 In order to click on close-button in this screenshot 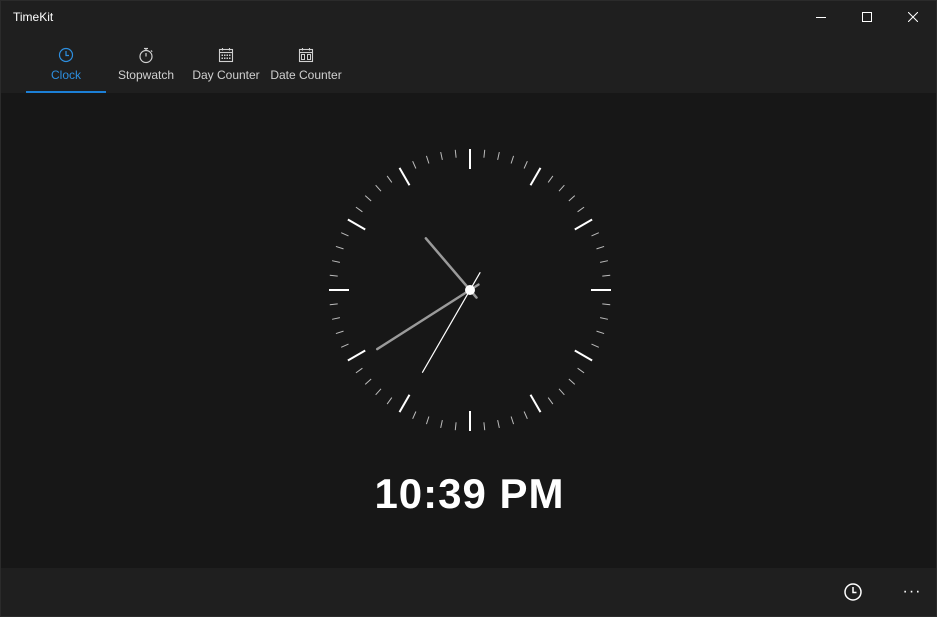, I will do `click(913, 17)`.